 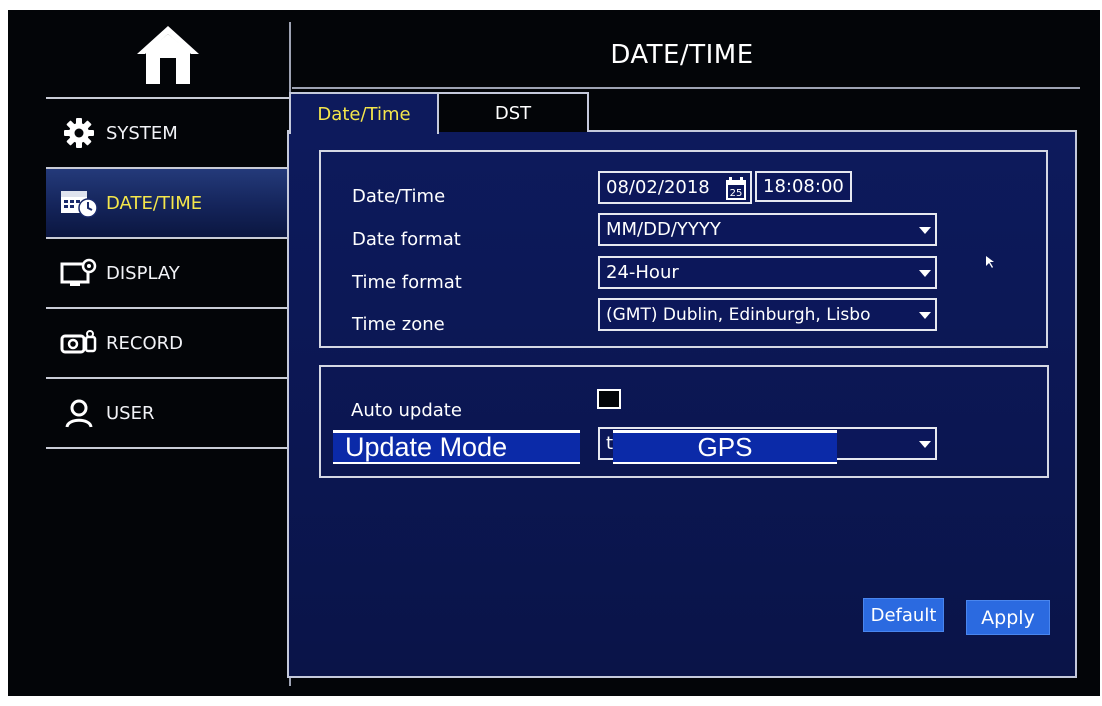 What do you see at coordinates (738, 314) in the screenshot?
I see `time-zone-value: (GMT) Dublin, Edinburgh, Lisbo` at bounding box center [738, 314].